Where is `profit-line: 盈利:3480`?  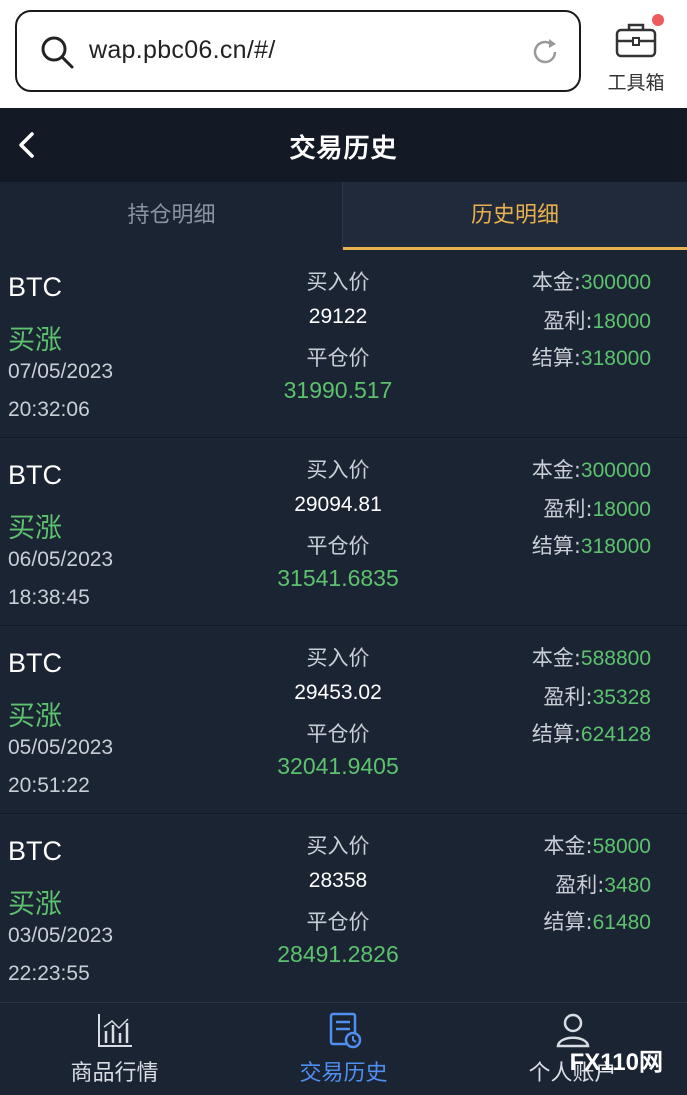
profit-line: 盈利:3480 is located at coordinates (603, 884).